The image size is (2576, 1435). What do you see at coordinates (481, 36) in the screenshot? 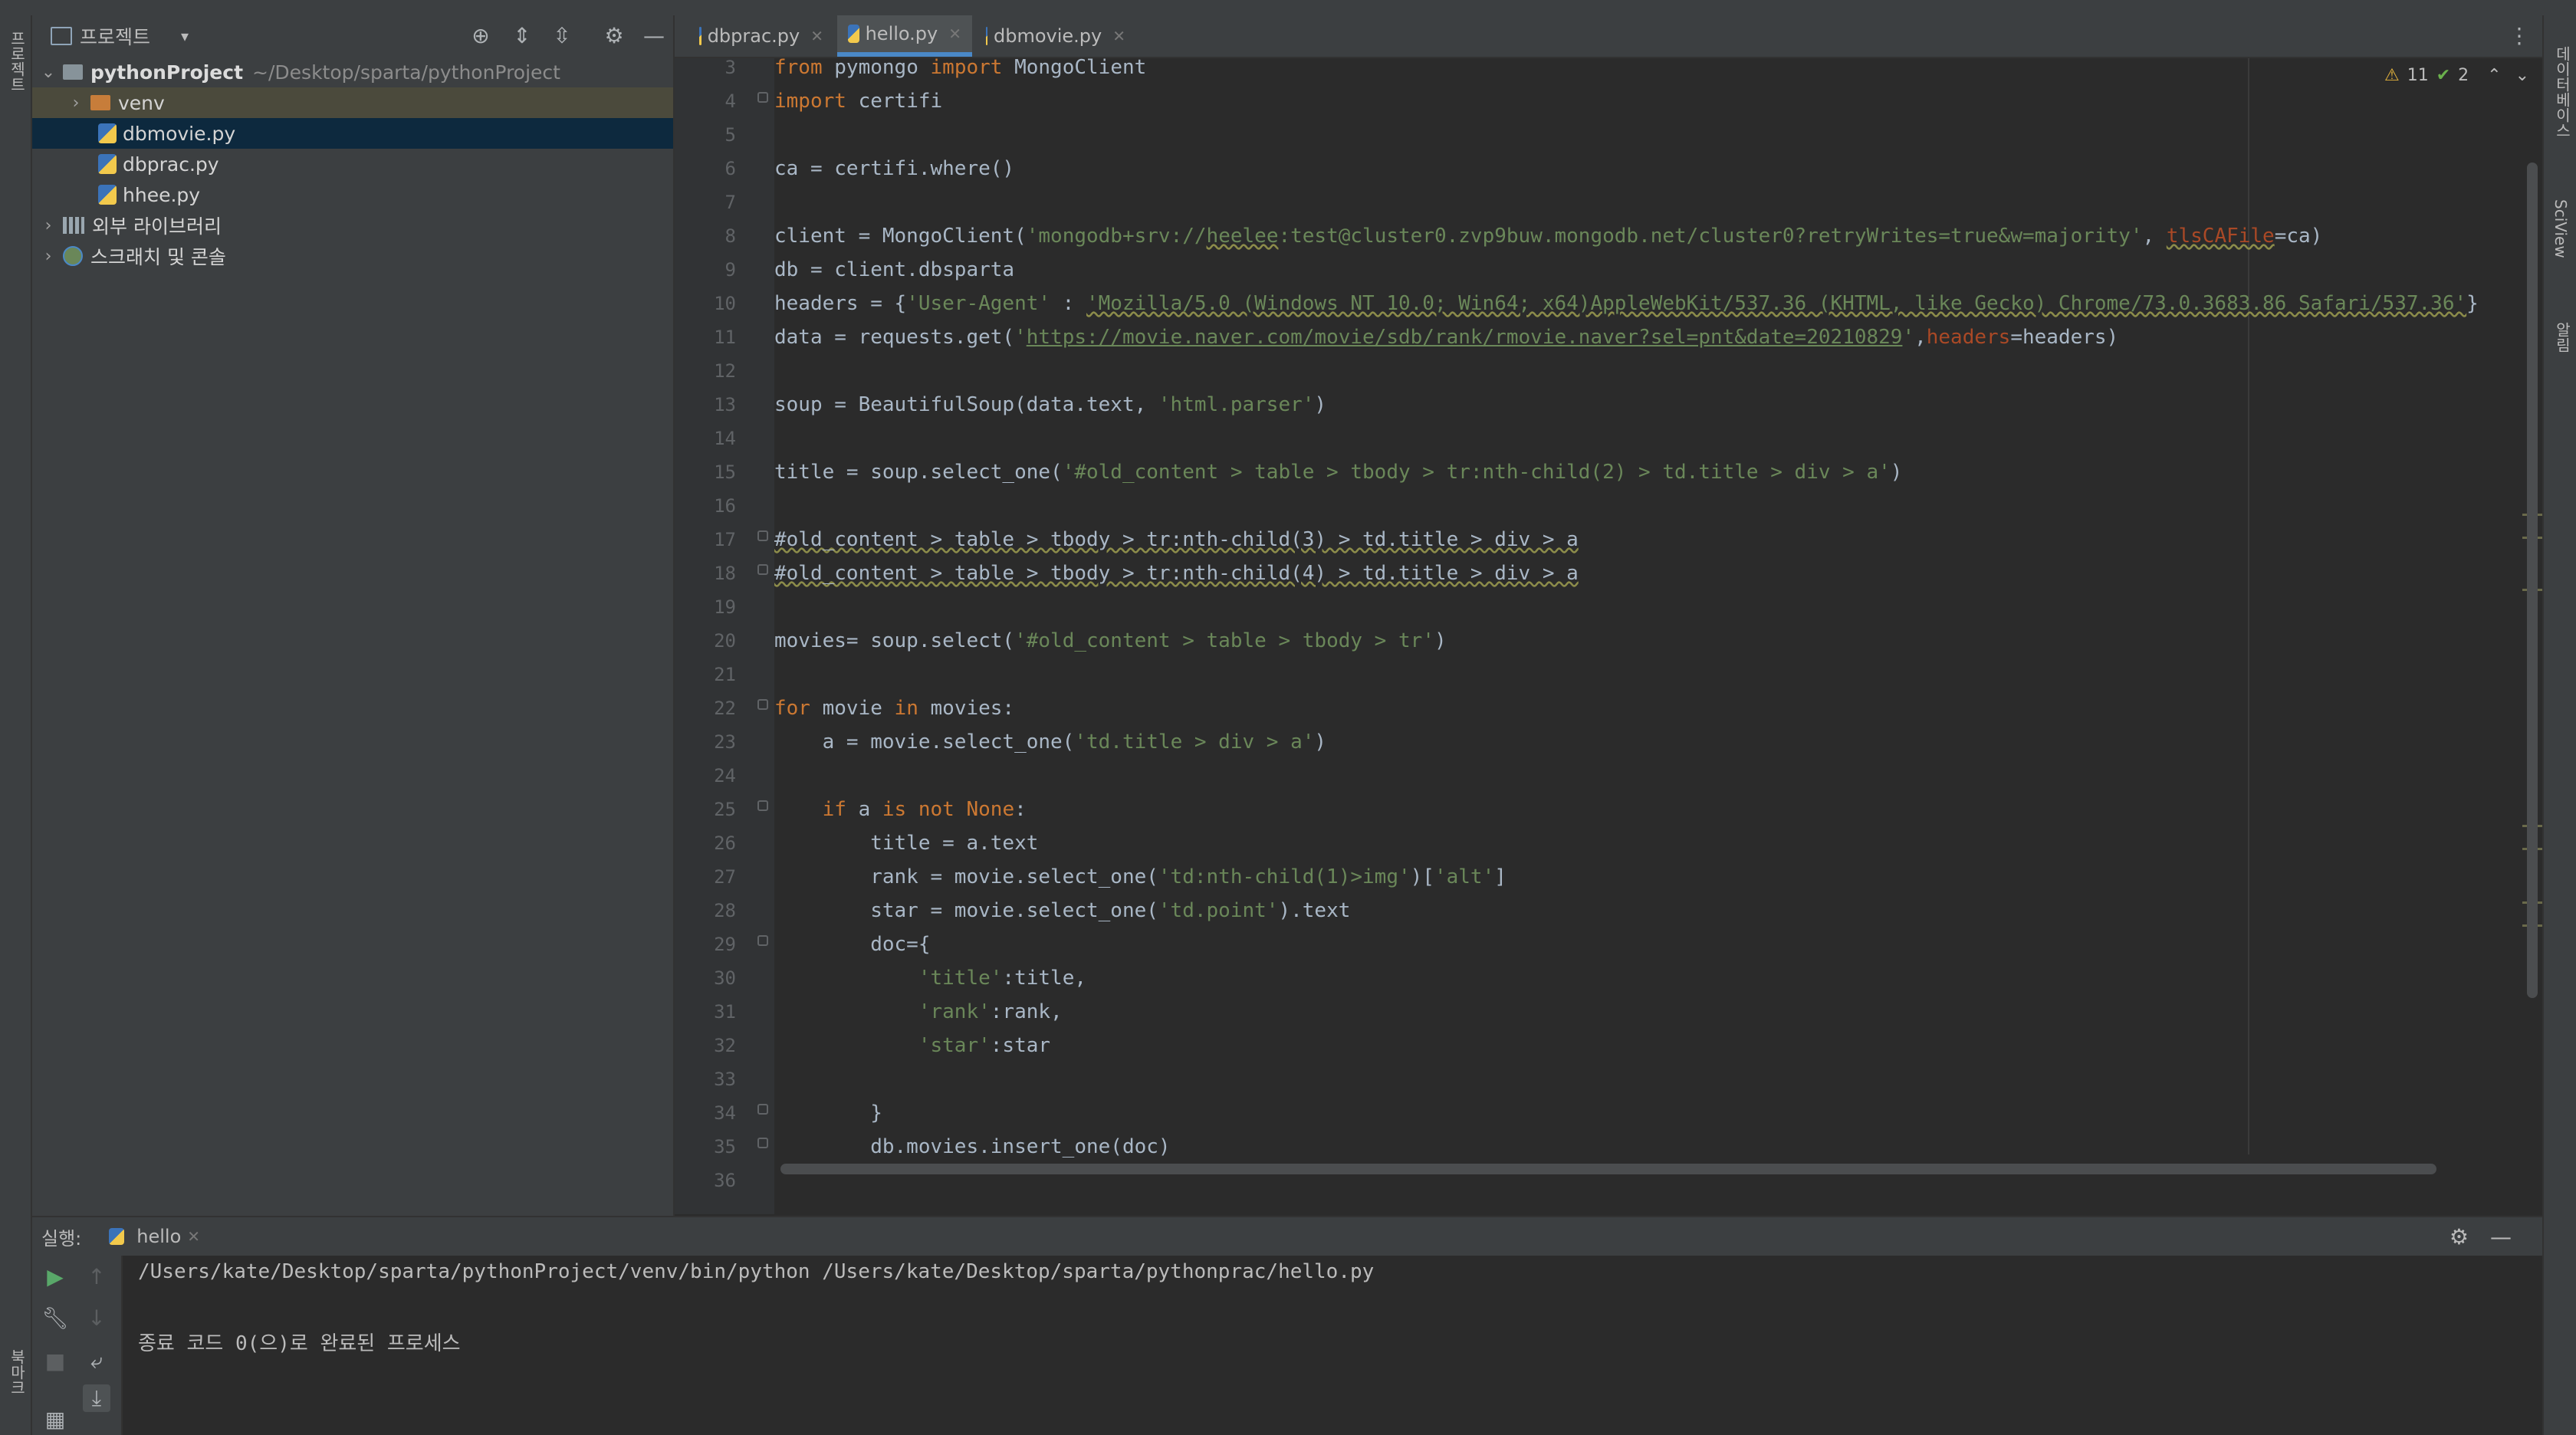
I see `locate-file-icon: ⊕` at bounding box center [481, 36].